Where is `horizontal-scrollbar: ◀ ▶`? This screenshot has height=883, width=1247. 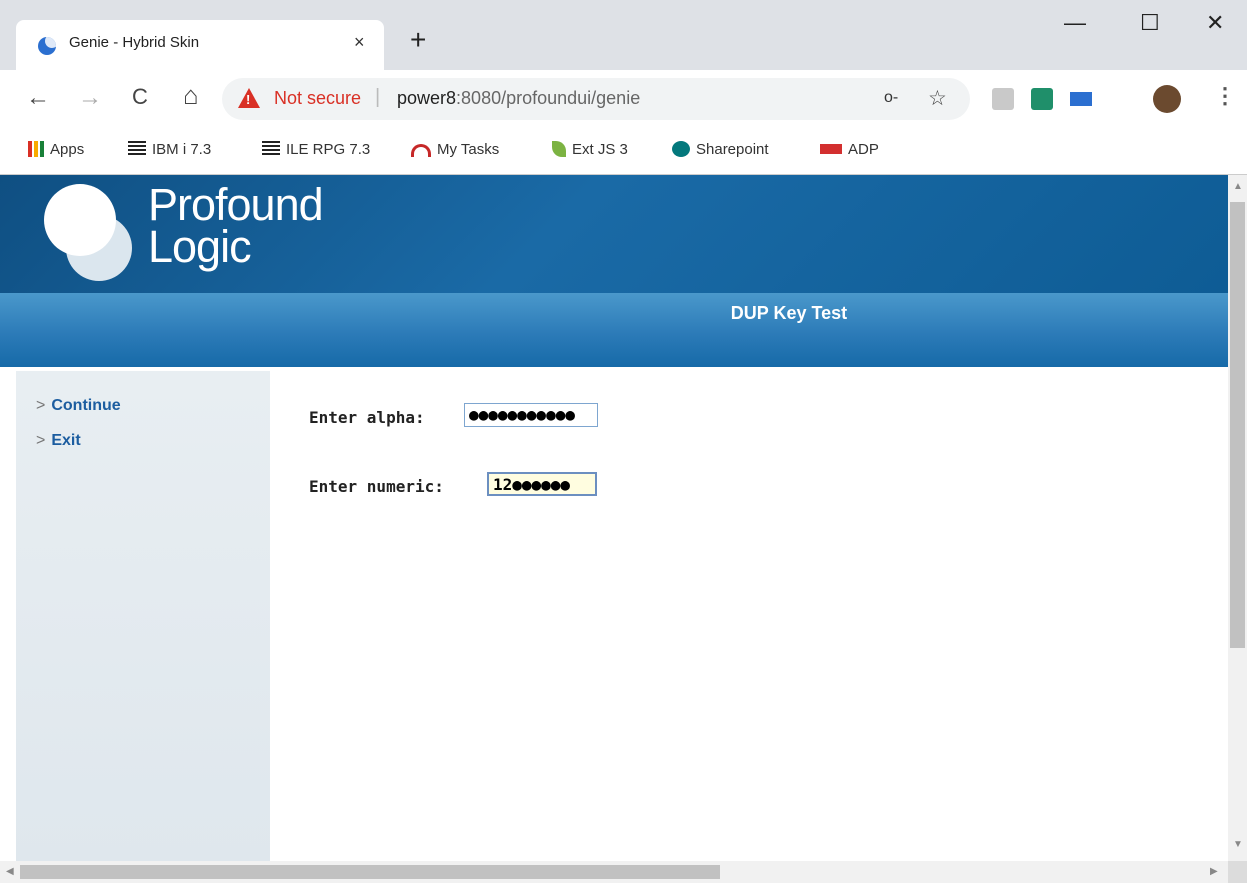
horizontal-scrollbar: ◀ ▶ is located at coordinates (614, 872).